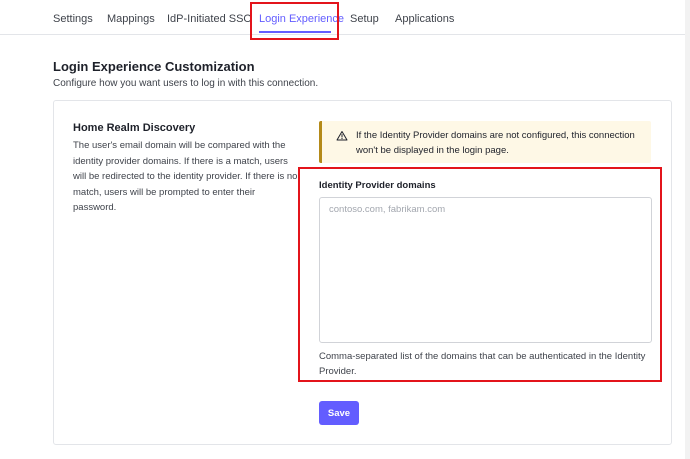 Image resolution: width=690 pixels, height=459 pixels. Describe the element at coordinates (73, 19) in the screenshot. I see `tab-settings: Settings` at that location.